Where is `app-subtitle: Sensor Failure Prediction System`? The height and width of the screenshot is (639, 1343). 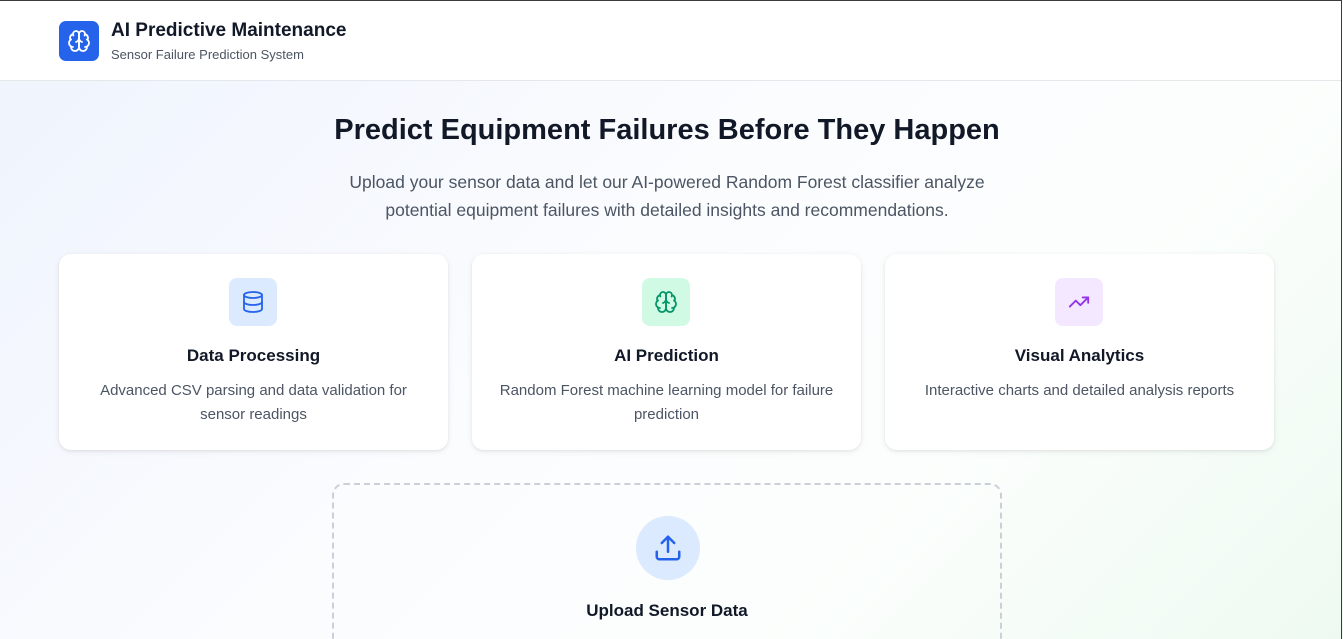 app-subtitle: Sensor Failure Prediction System is located at coordinates (207, 54).